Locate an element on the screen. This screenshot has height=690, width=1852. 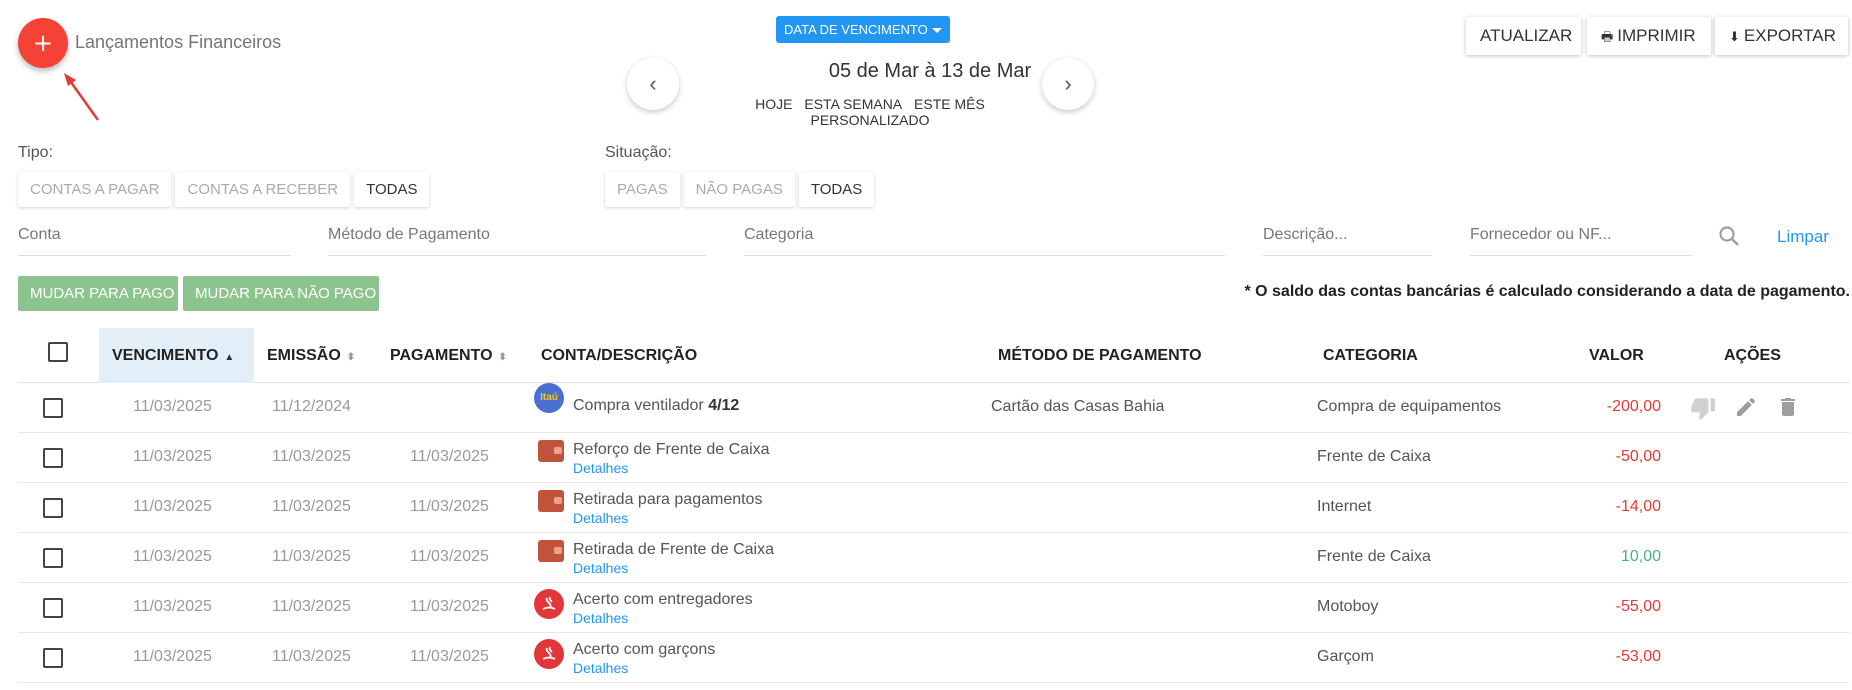
printer-icon: 🖶 is located at coordinates (1607, 36).